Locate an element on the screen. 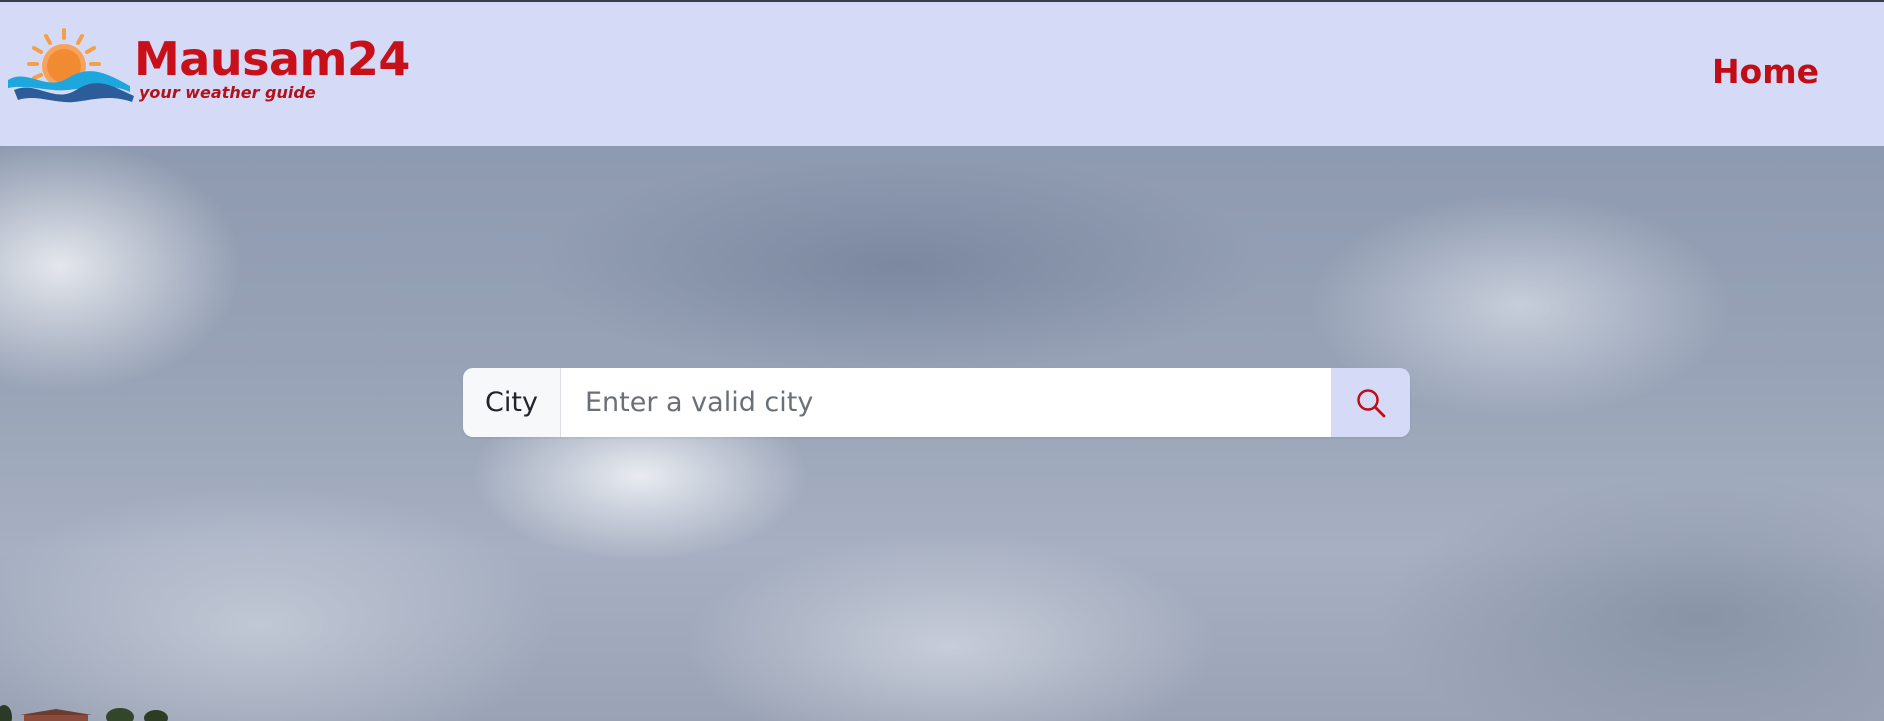  brand-name: Mausam24 is located at coordinates (272, 59).